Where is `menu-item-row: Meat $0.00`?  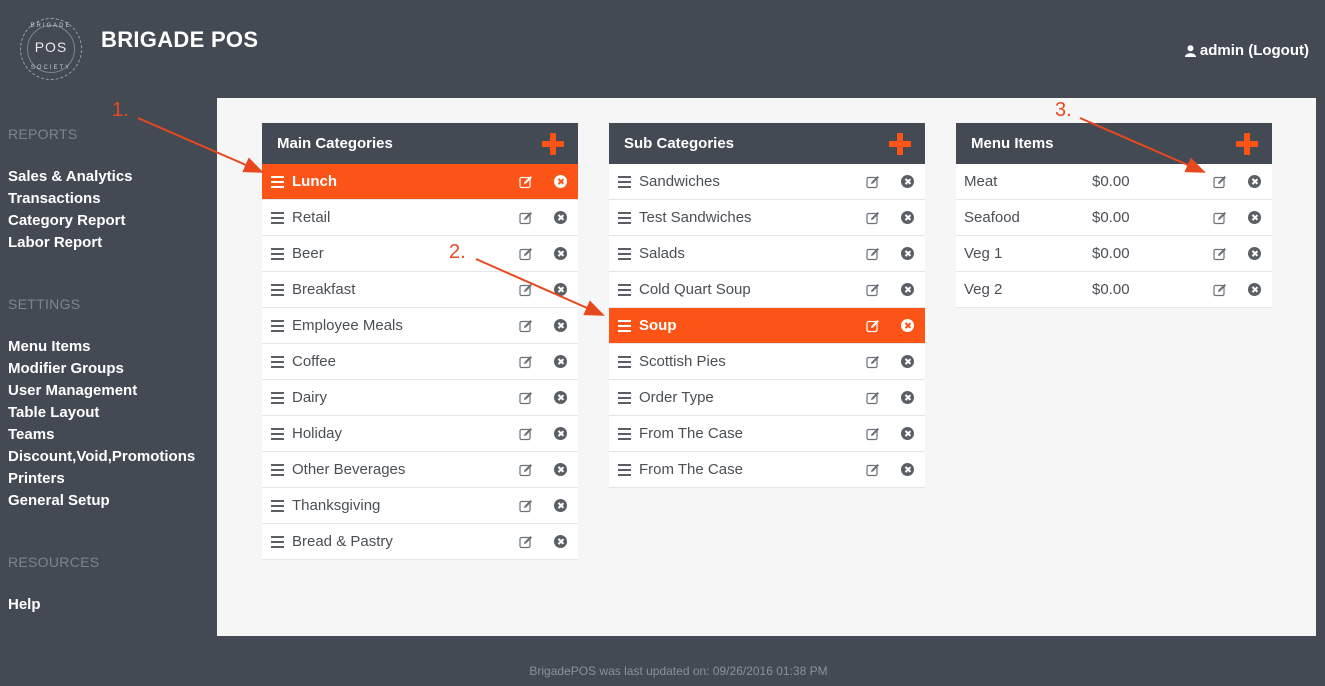
menu-item-row: Meat $0.00 is located at coordinates (1114, 182).